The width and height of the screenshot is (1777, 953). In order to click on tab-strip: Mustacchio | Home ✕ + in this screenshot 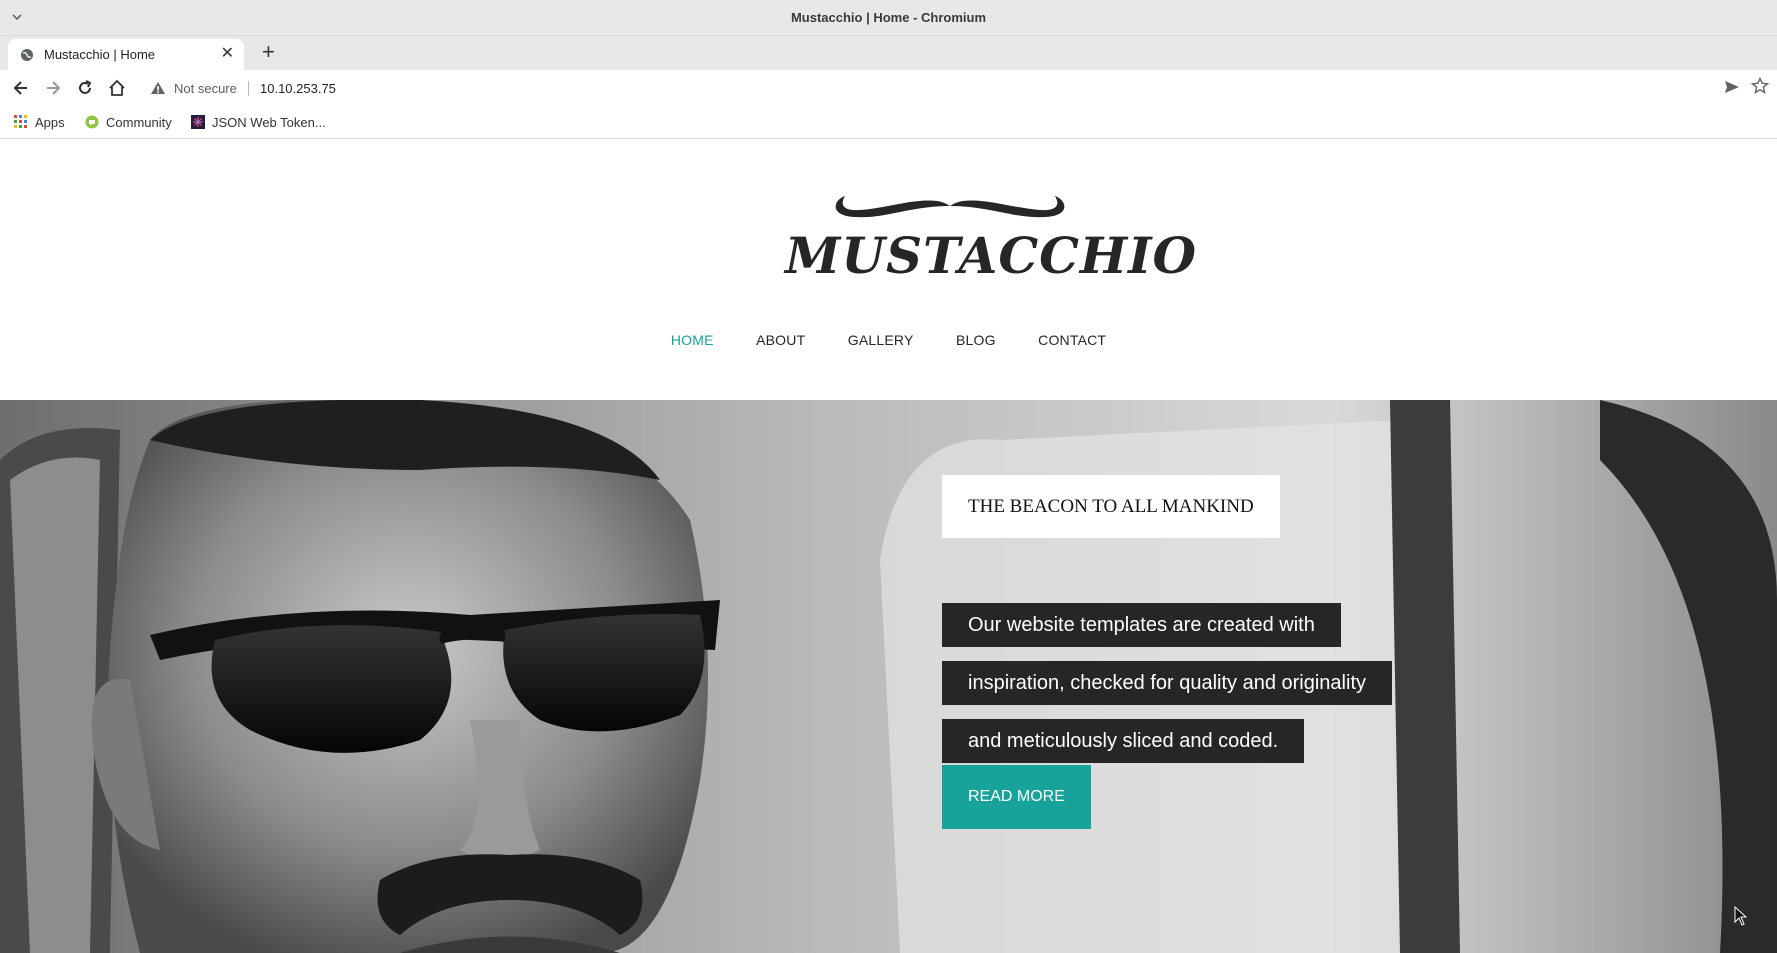, I will do `click(888, 53)`.